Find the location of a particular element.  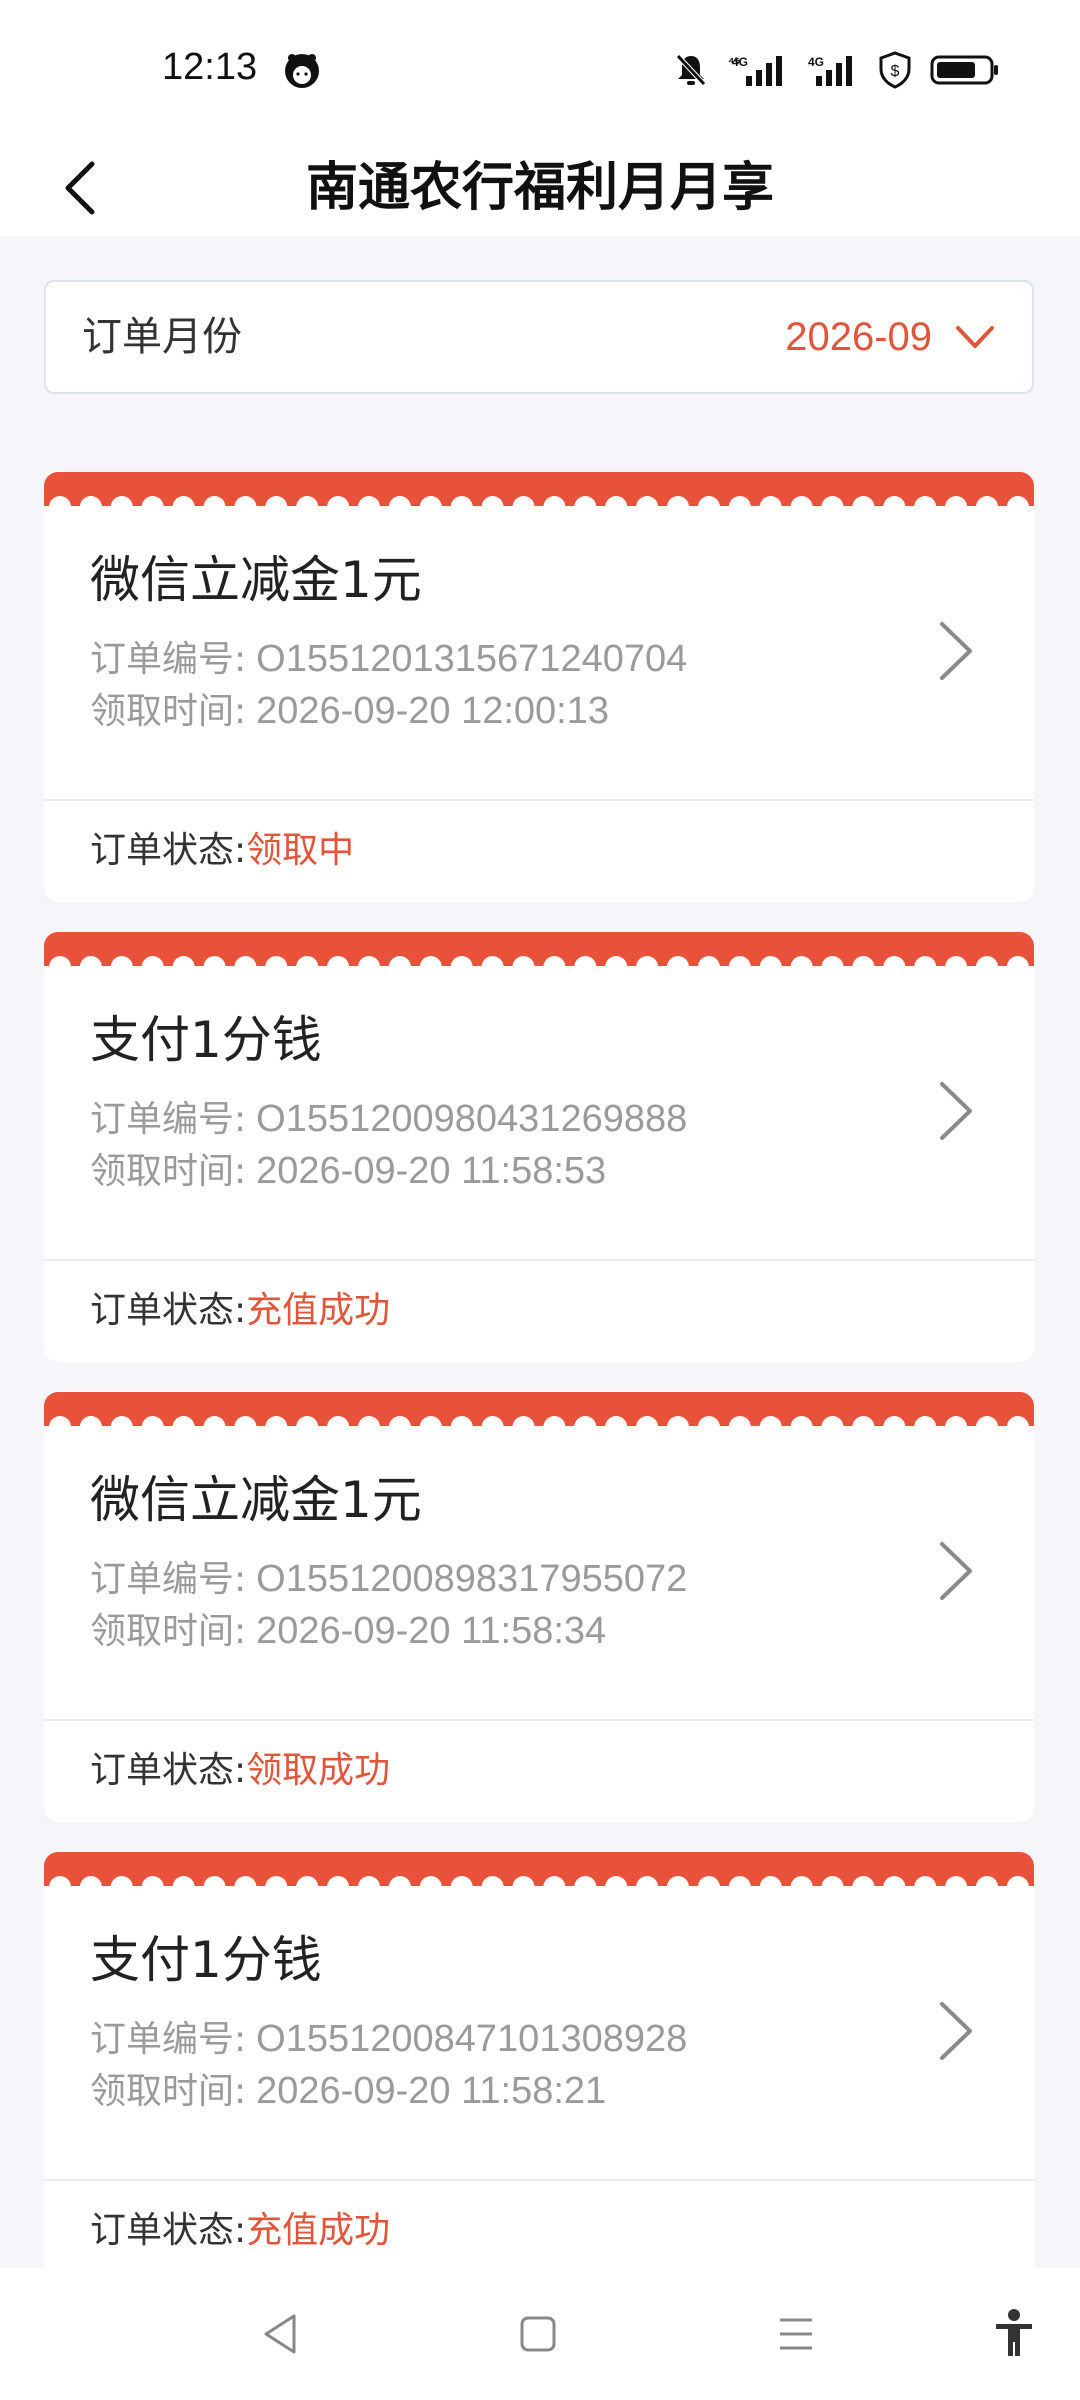

claim-time: 2026-09-20 11:58:34 is located at coordinates (431, 1631).